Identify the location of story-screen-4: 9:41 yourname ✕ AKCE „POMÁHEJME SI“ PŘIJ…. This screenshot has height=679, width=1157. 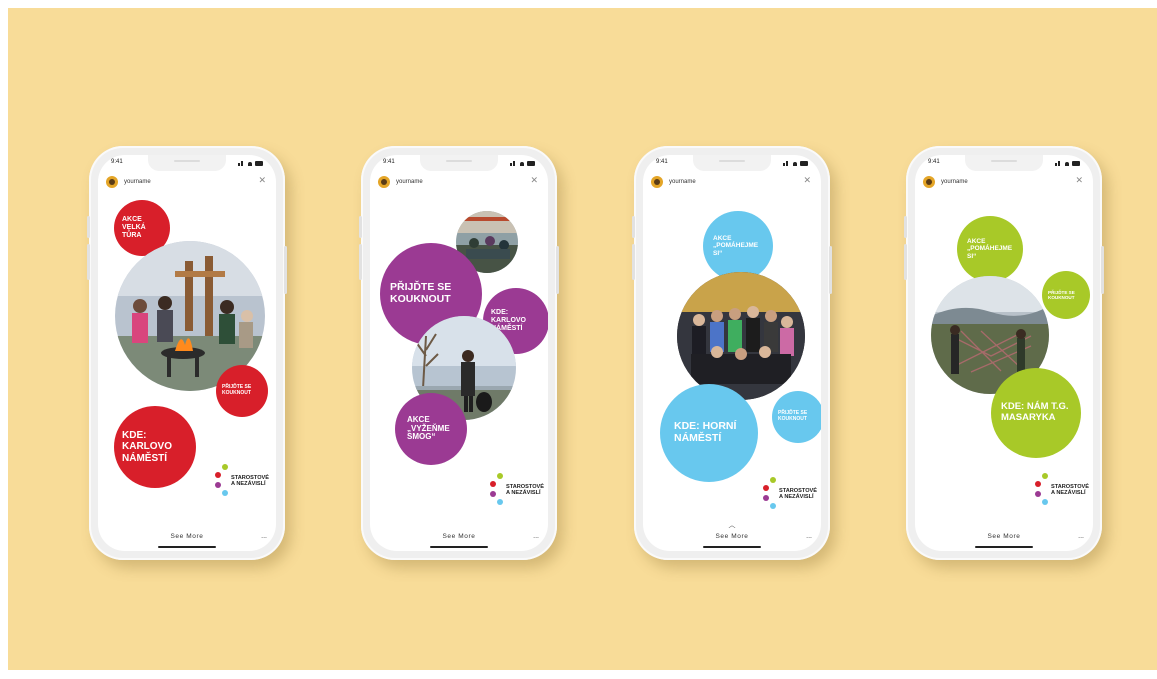
(1004, 353).